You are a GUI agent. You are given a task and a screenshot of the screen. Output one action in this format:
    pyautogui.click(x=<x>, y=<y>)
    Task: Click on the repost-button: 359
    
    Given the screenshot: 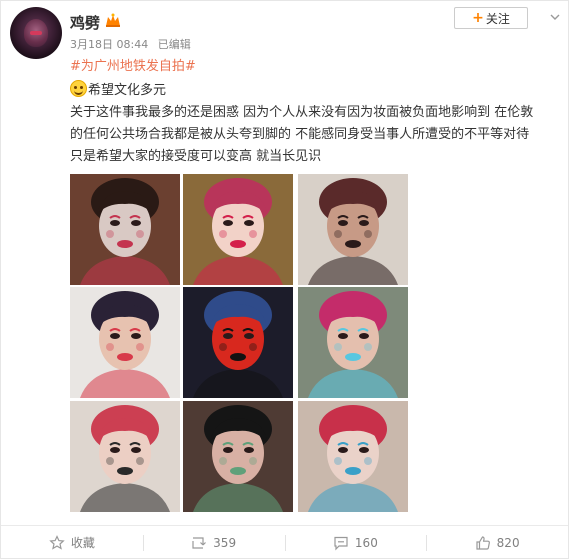 What is the action you would take?
    pyautogui.click(x=213, y=542)
    